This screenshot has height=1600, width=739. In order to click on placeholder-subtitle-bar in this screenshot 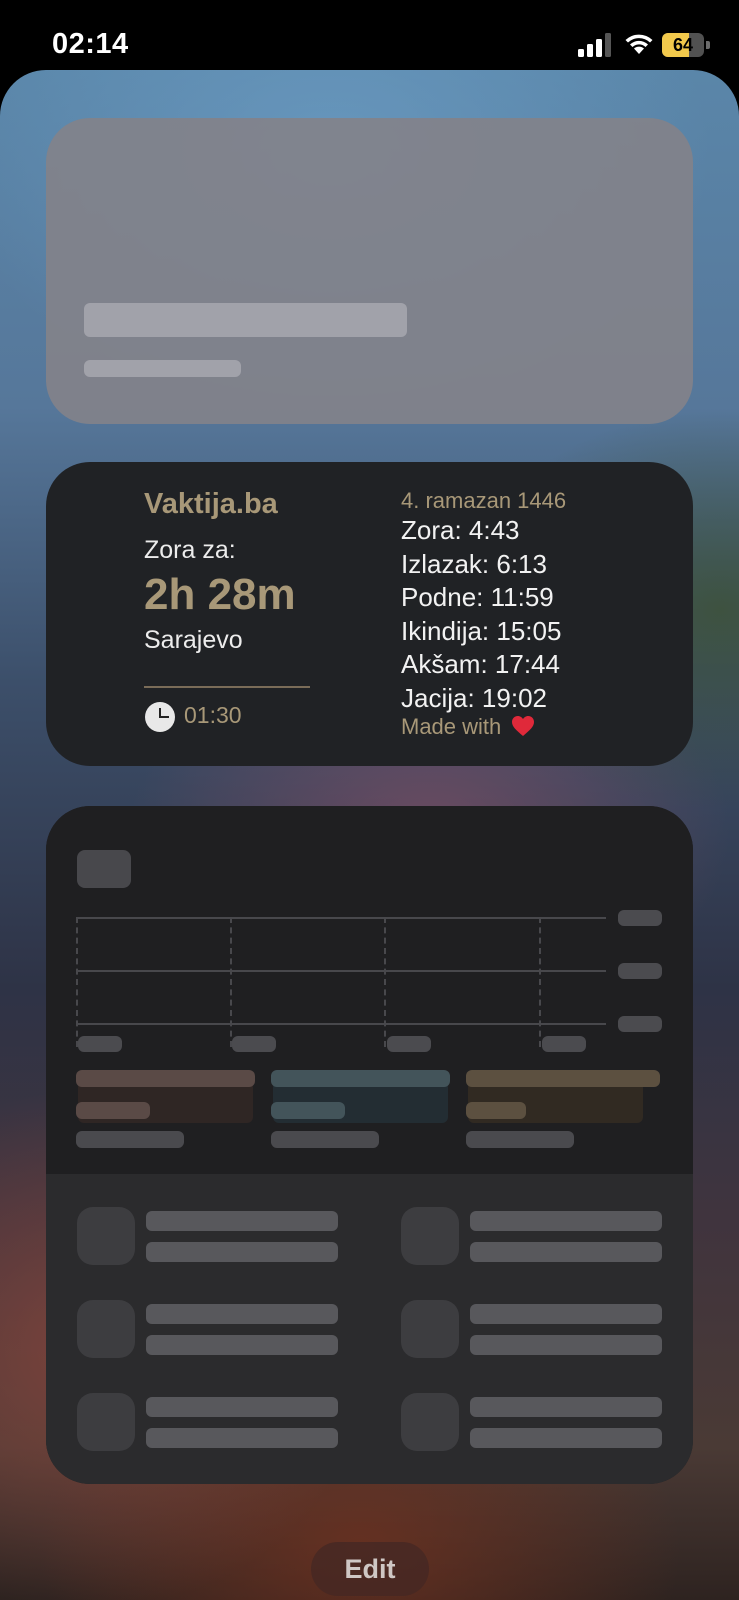, I will do `click(162, 368)`.